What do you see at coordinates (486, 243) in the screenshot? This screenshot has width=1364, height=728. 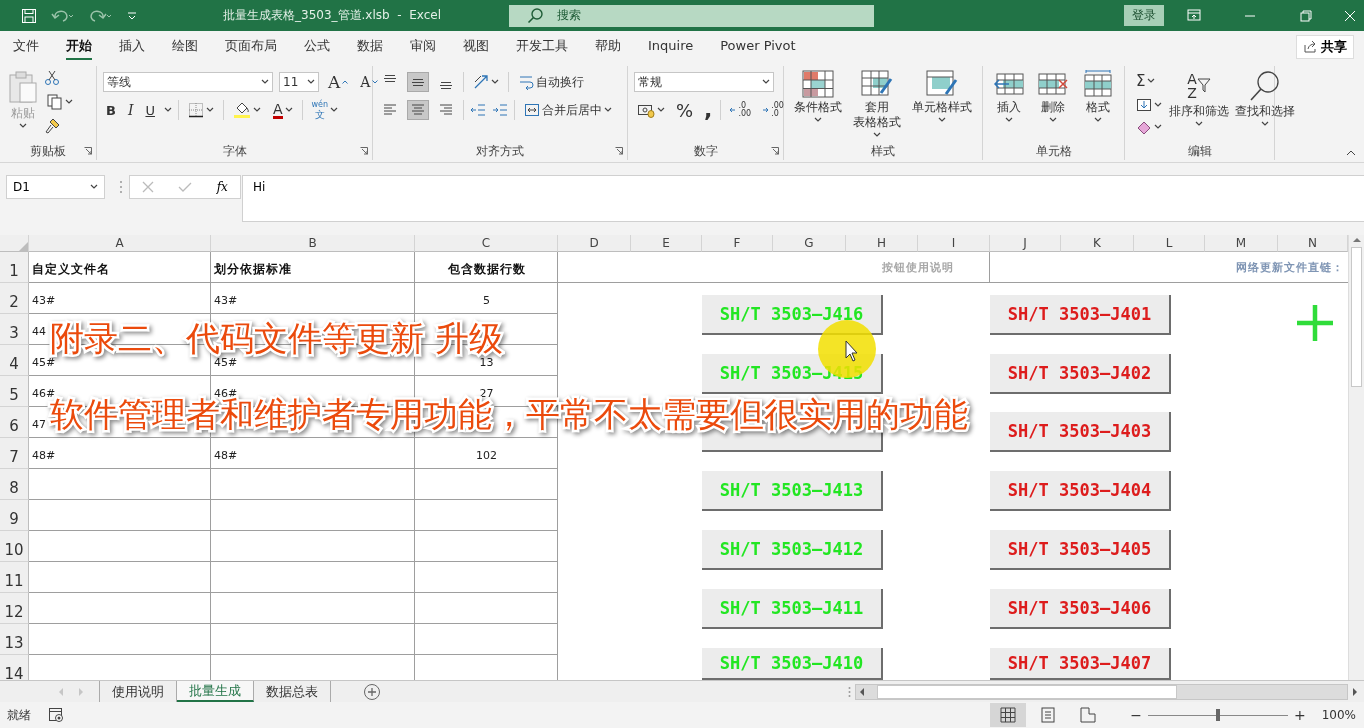 I see `column-header: C` at bounding box center [486, 243].